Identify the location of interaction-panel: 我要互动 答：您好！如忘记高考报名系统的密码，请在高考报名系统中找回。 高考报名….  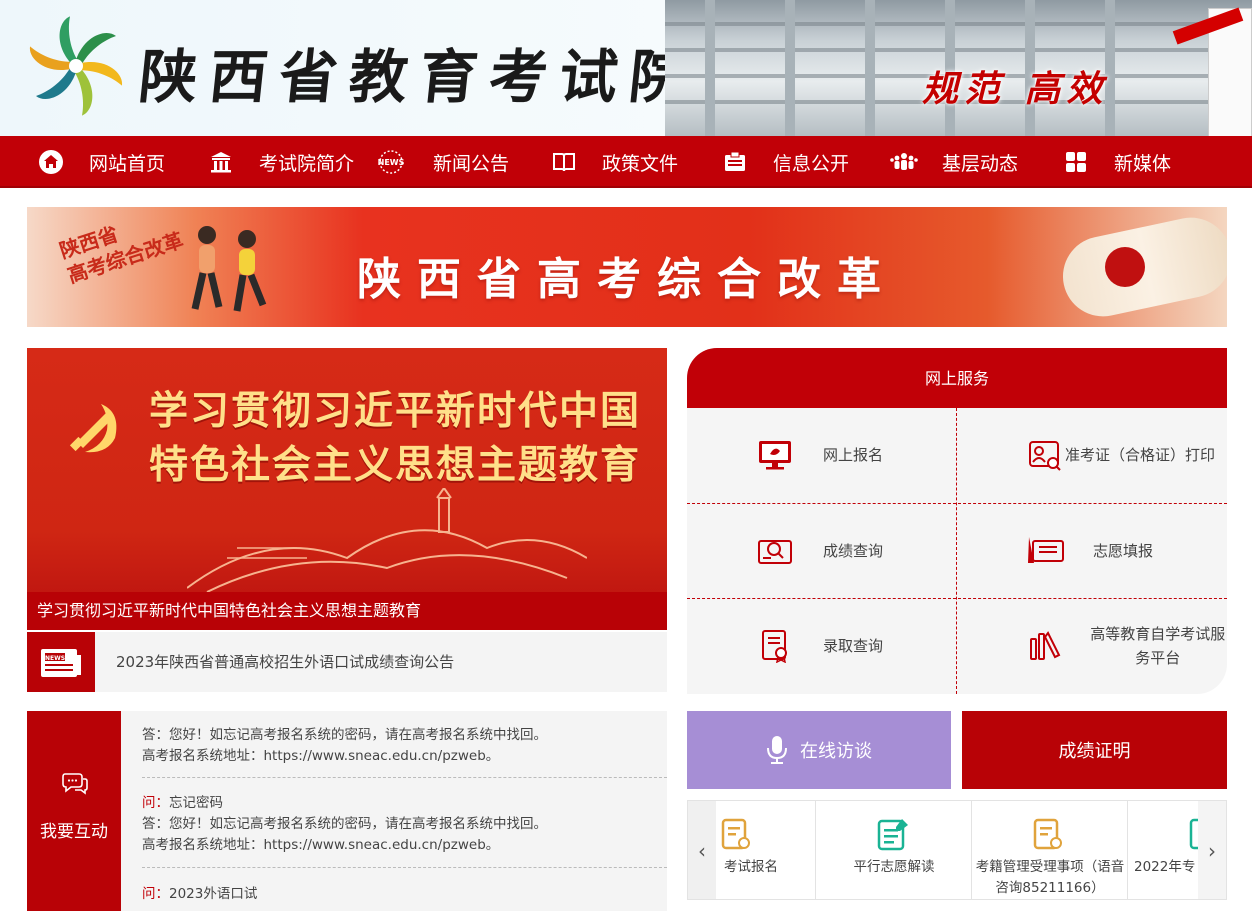
(347, 811).